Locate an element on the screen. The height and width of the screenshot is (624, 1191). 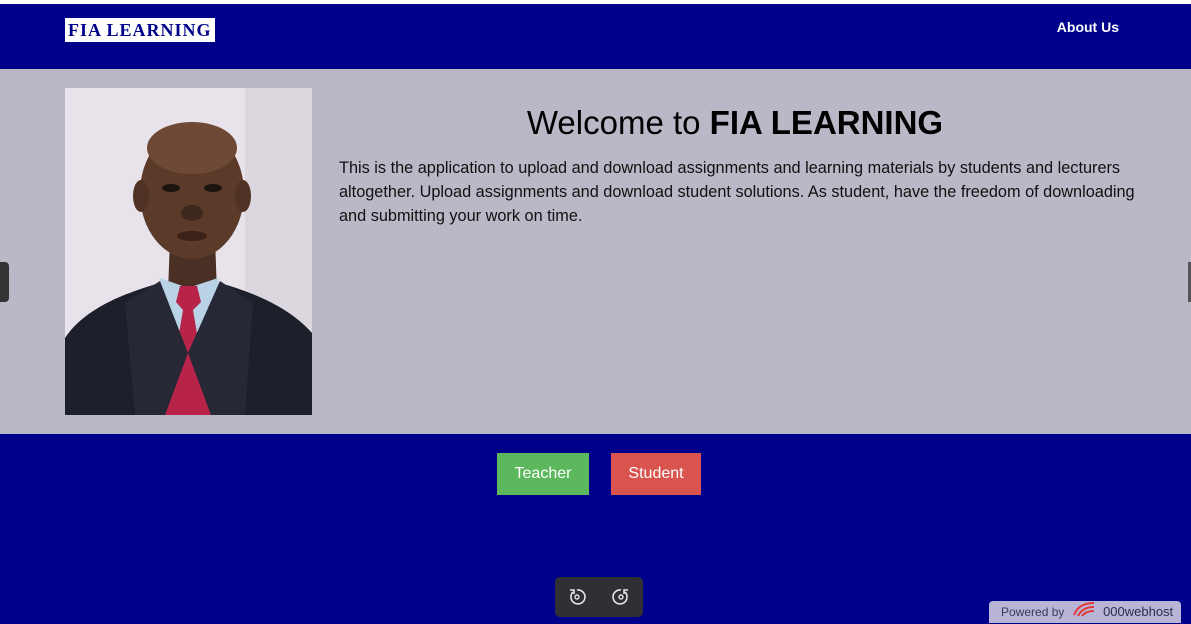
rotate-toolbar is located at coordinates (599, 597).